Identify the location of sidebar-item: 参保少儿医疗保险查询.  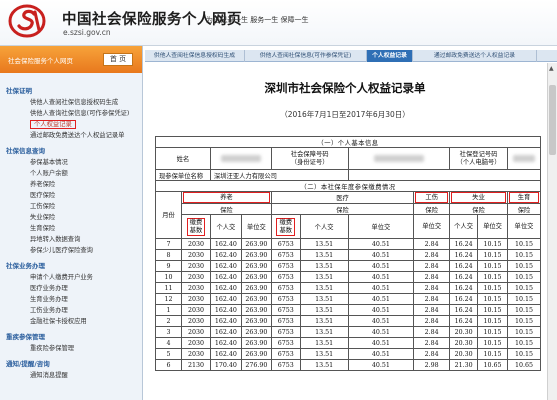
(71, 250).